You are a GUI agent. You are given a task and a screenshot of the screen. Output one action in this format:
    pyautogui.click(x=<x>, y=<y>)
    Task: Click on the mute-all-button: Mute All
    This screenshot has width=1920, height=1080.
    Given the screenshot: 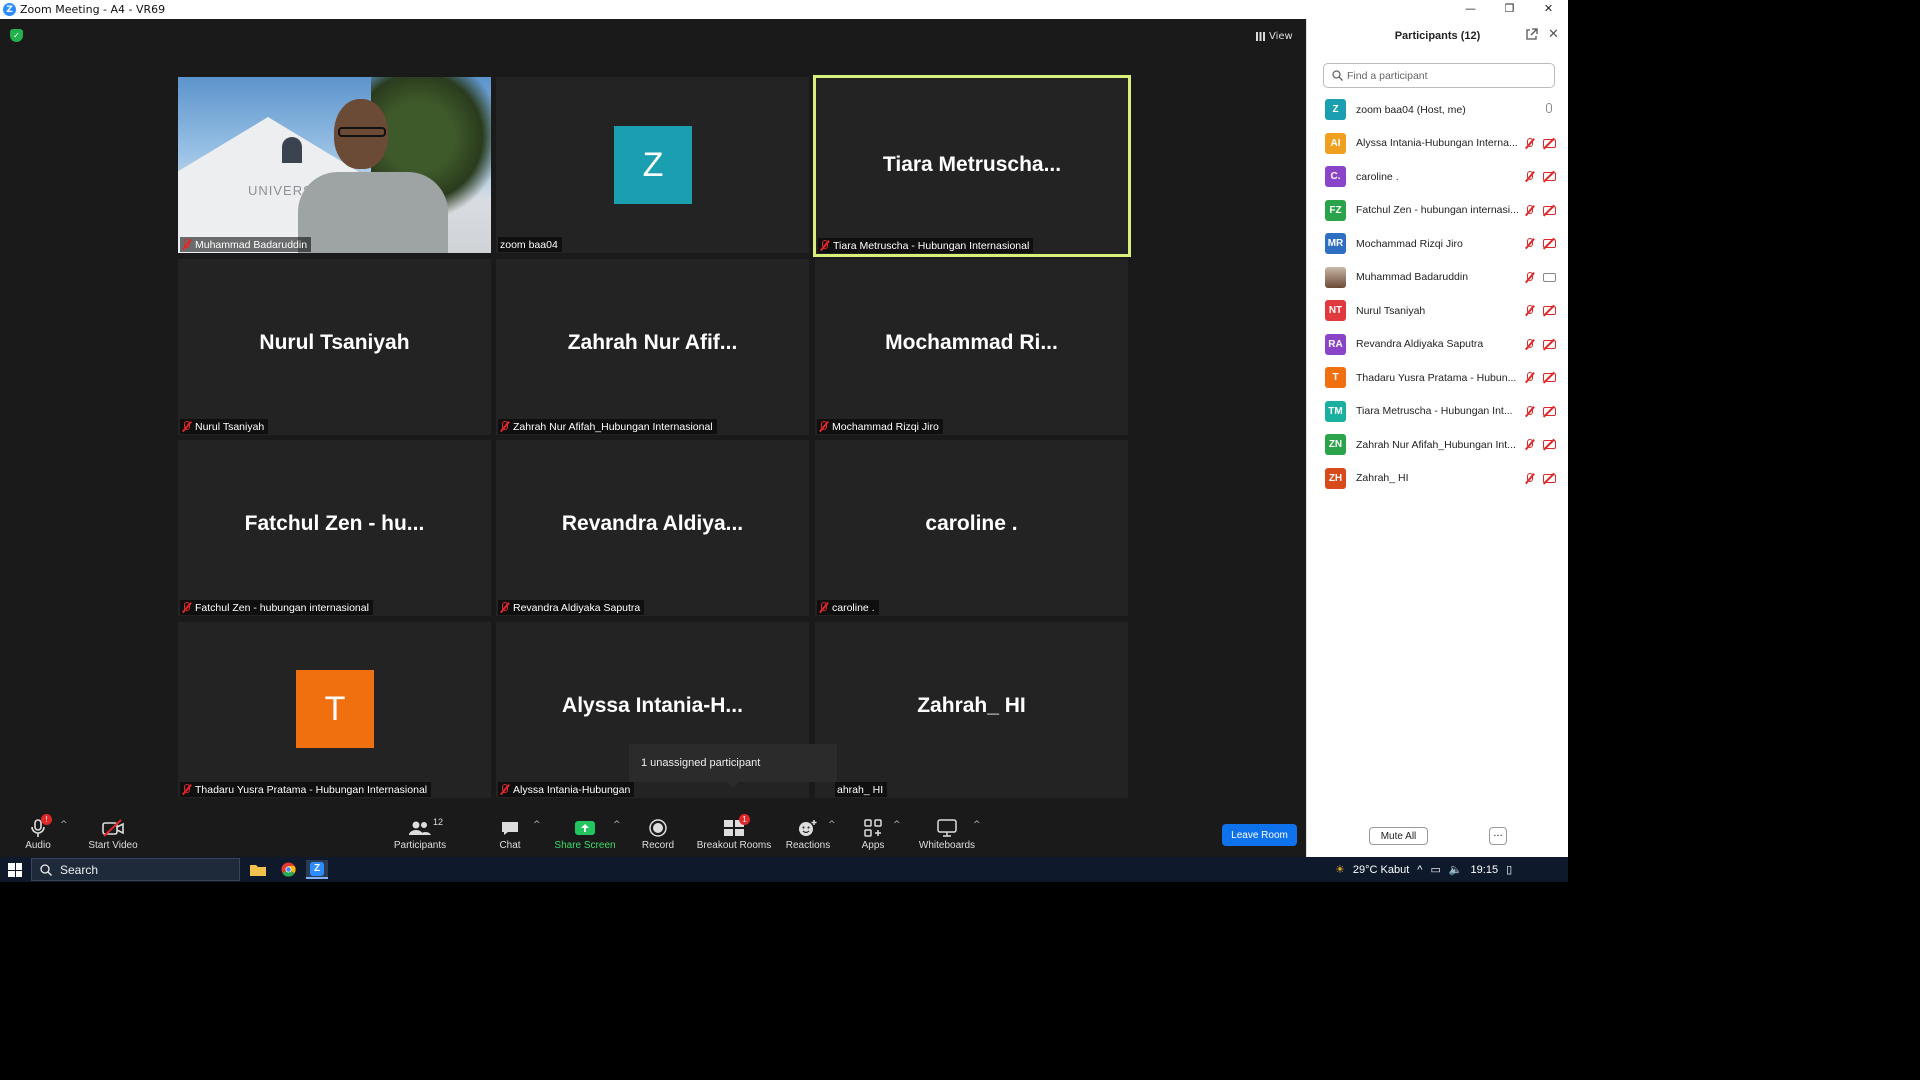 What is the action you would take?
    pyautogui.click(x=1398, y=836)
    